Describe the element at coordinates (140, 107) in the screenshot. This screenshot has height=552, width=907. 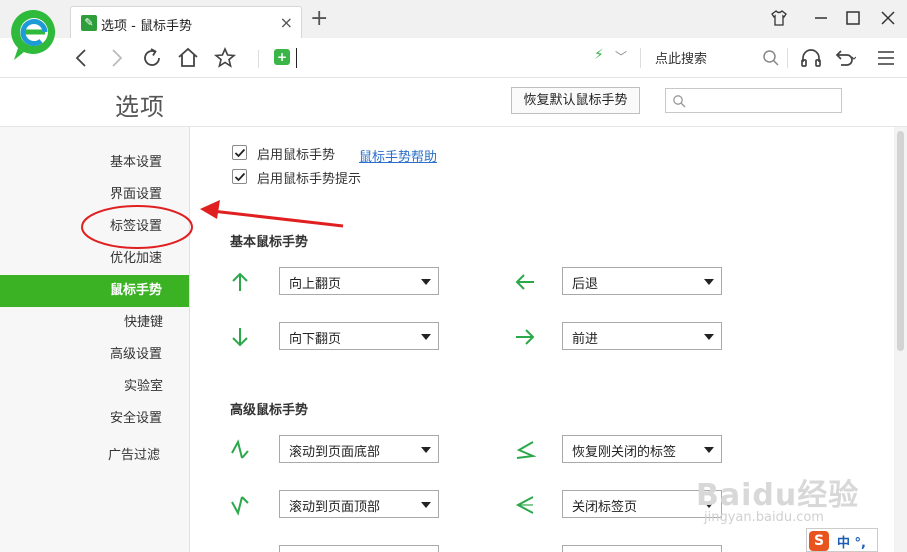
I see `page-title: 选项` at that location.